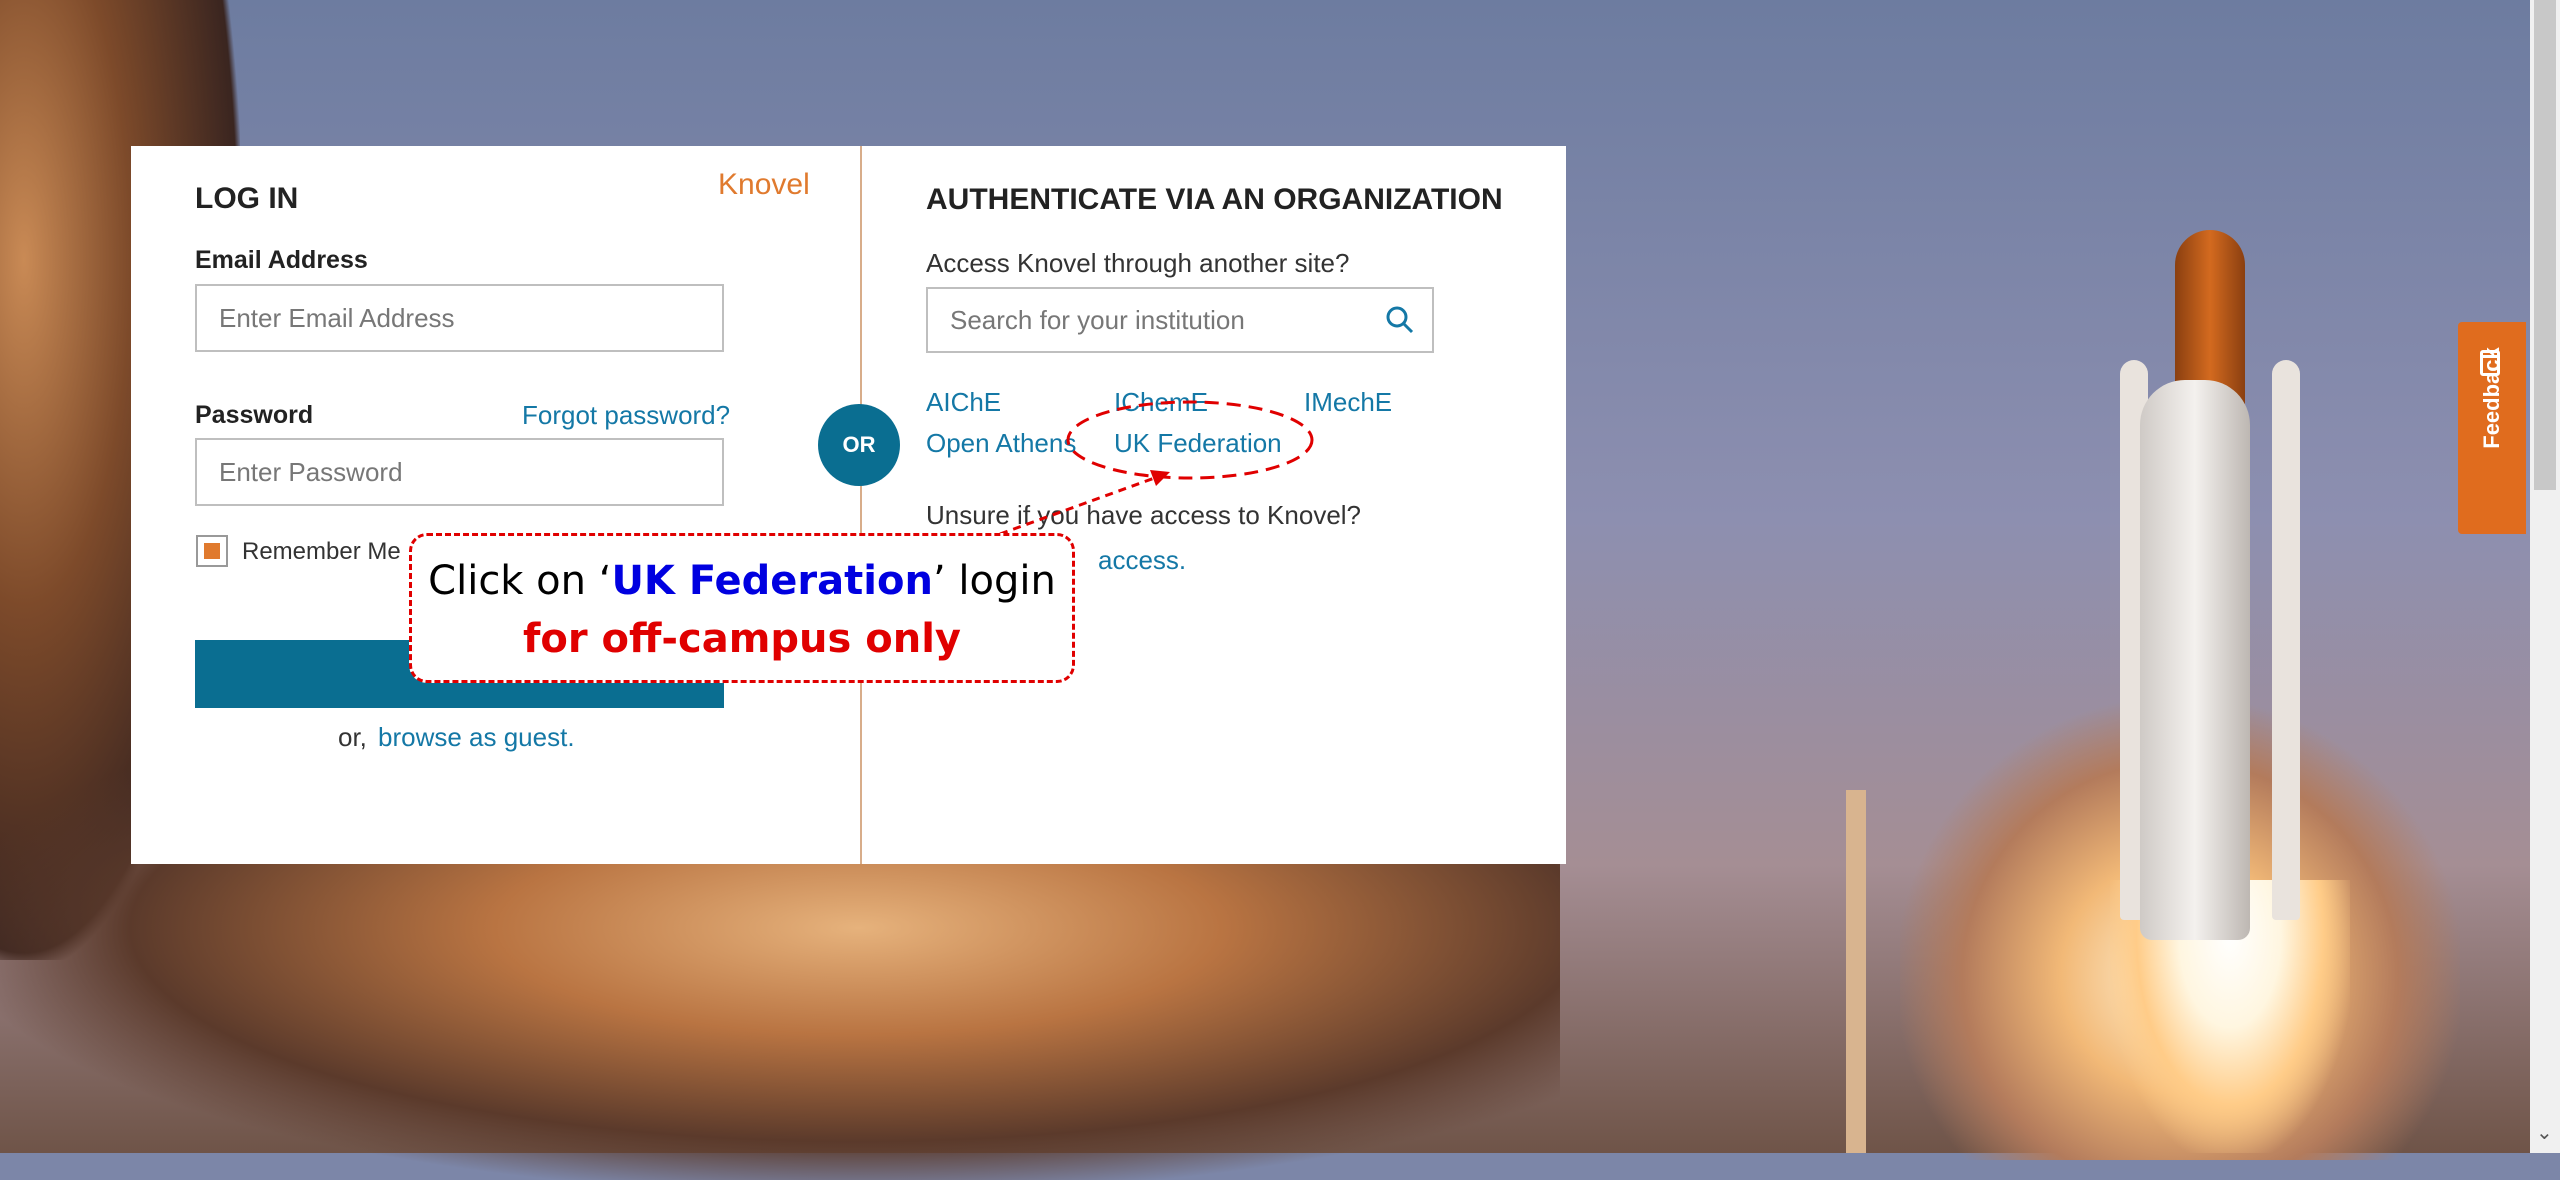  What do you see at coordinates (254, 415) in the screenshot?
I see `password-label: Password` at bounding box center [254, 415].